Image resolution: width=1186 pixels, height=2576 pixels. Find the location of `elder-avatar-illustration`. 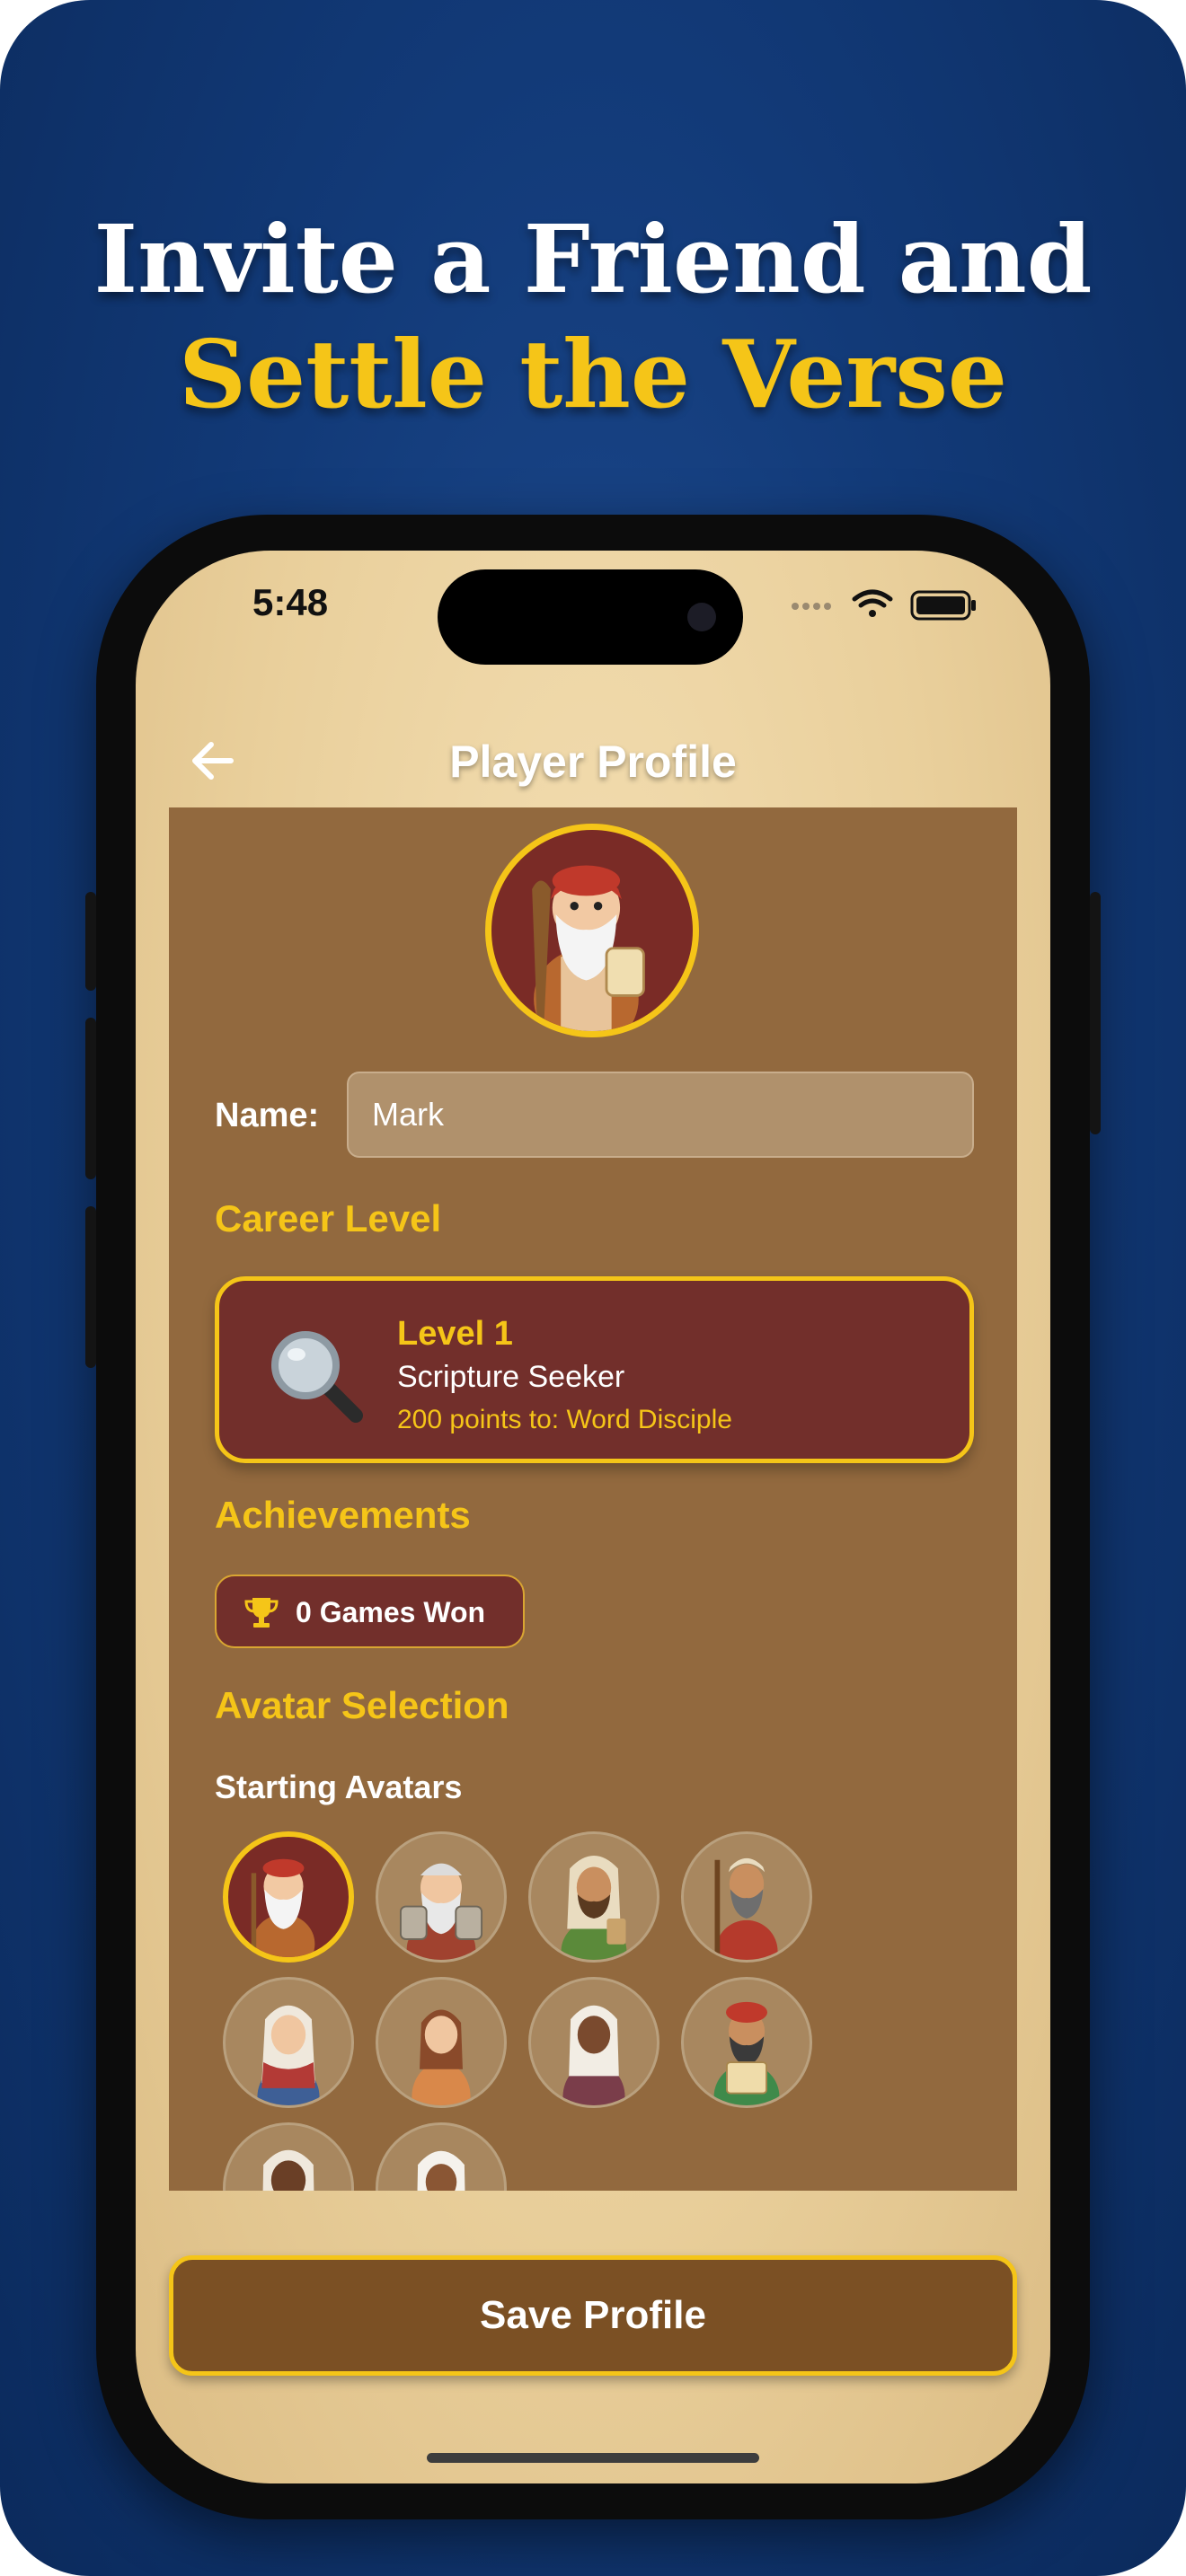

elder-avatar-illustration is located at coordinates (588, 948).